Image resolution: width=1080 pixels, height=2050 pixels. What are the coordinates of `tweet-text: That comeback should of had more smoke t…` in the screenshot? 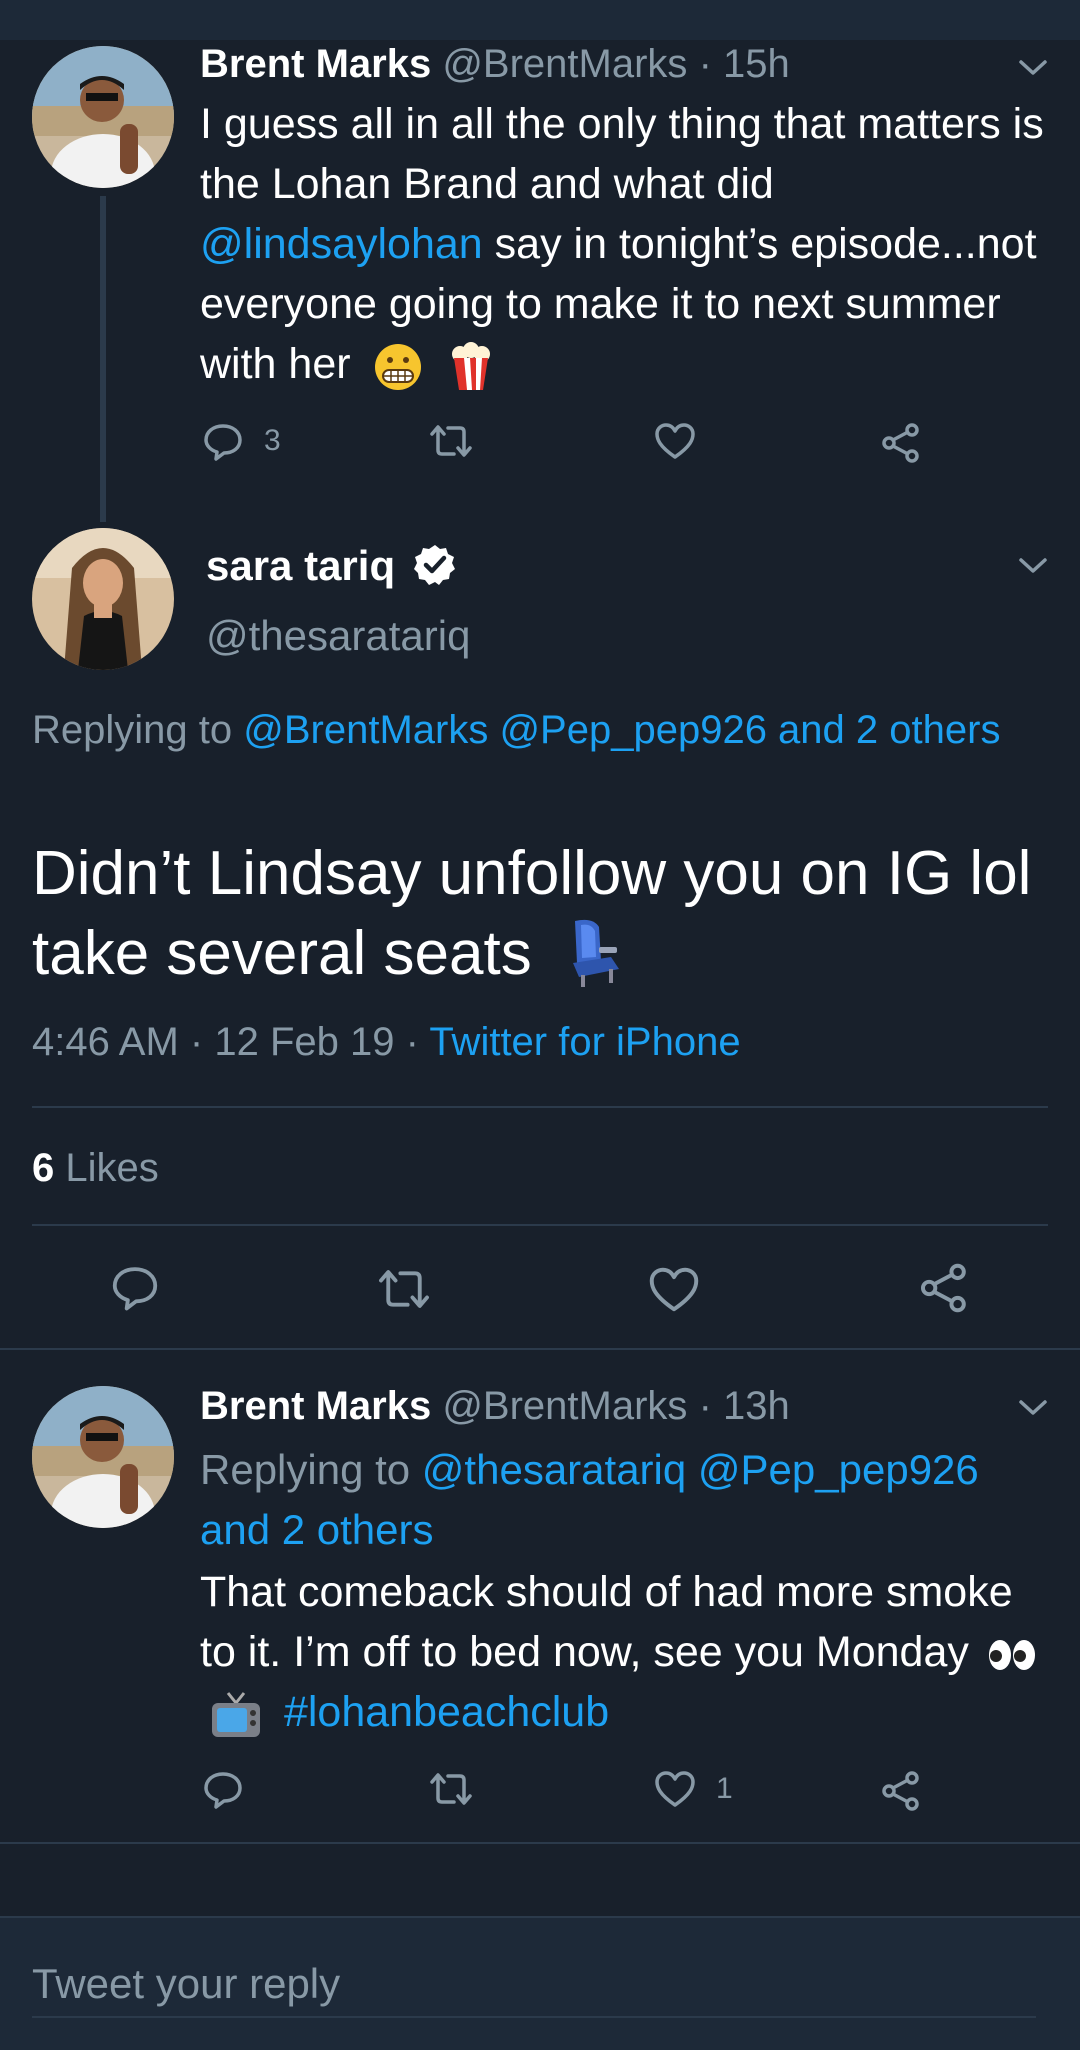 It's located at (630, 1652).